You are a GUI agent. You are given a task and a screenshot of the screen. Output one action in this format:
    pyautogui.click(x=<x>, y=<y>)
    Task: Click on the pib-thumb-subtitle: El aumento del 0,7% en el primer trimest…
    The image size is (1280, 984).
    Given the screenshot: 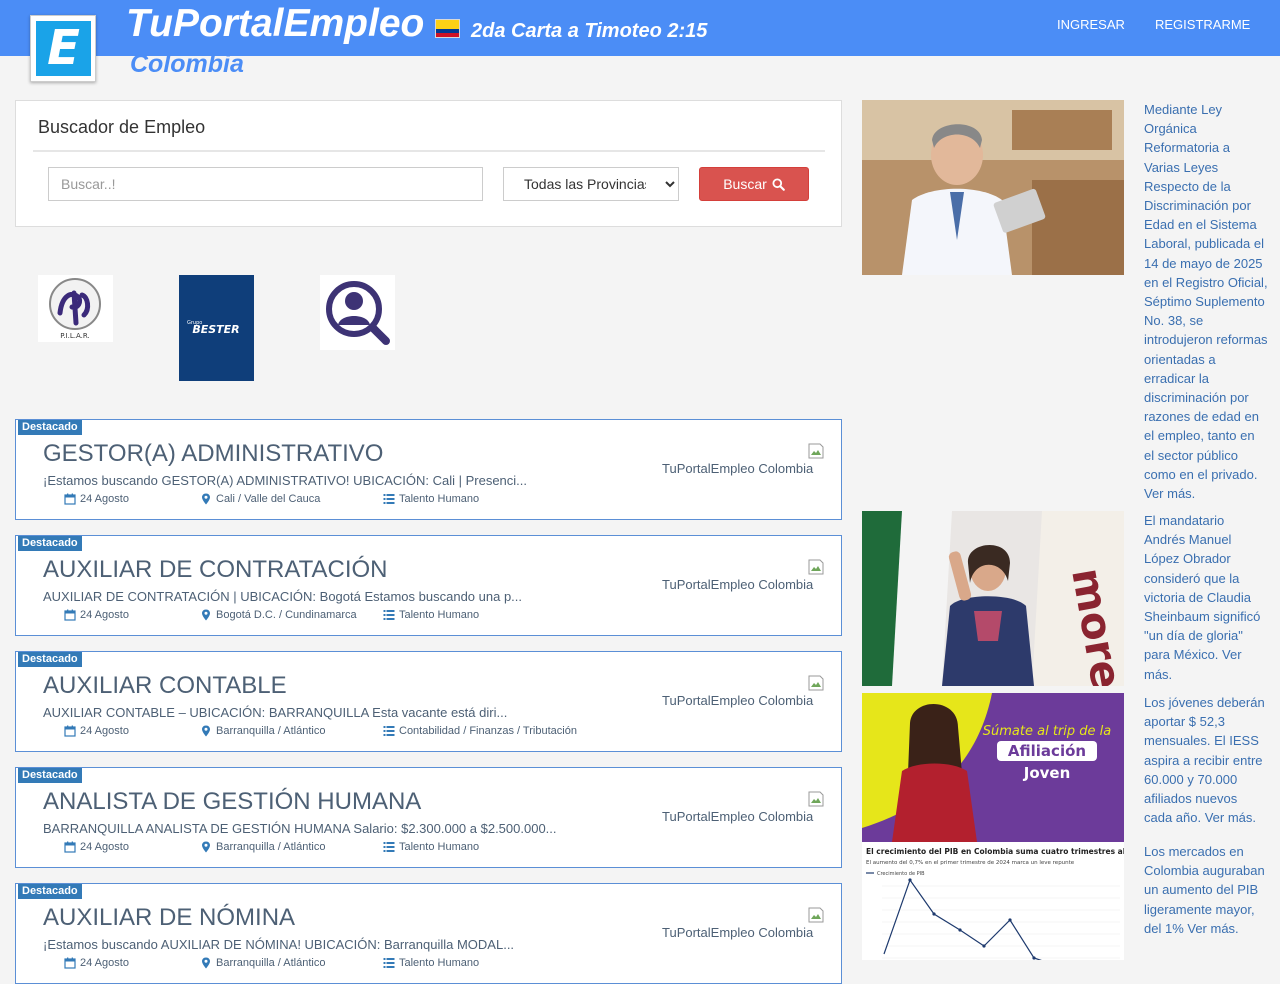 What is the action you would take?
    pyautogui.click(x=970, y=863)
    